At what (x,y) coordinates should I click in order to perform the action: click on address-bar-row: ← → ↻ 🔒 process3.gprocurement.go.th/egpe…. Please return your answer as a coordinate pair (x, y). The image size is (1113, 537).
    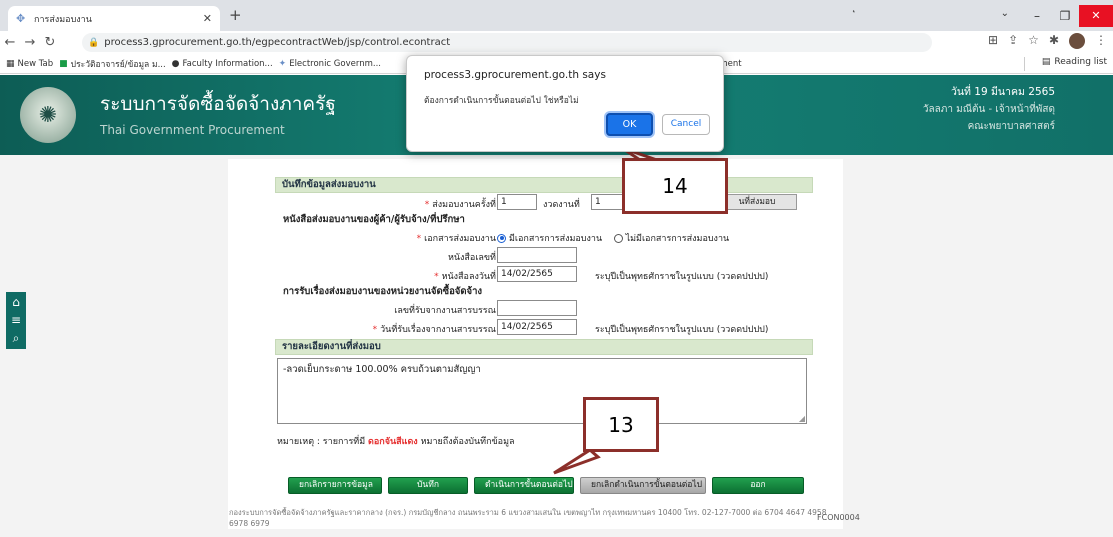
    Looking at the image, I should click on (556, 42).